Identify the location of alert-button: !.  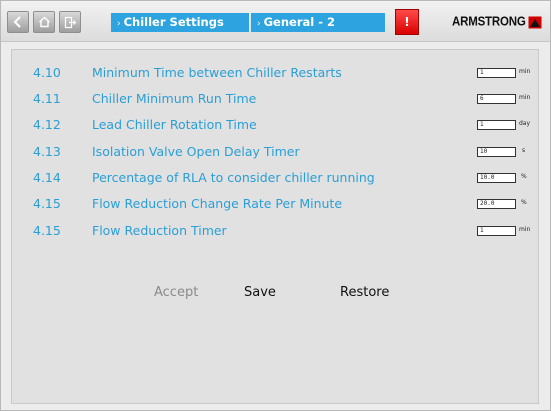
(407, 22).